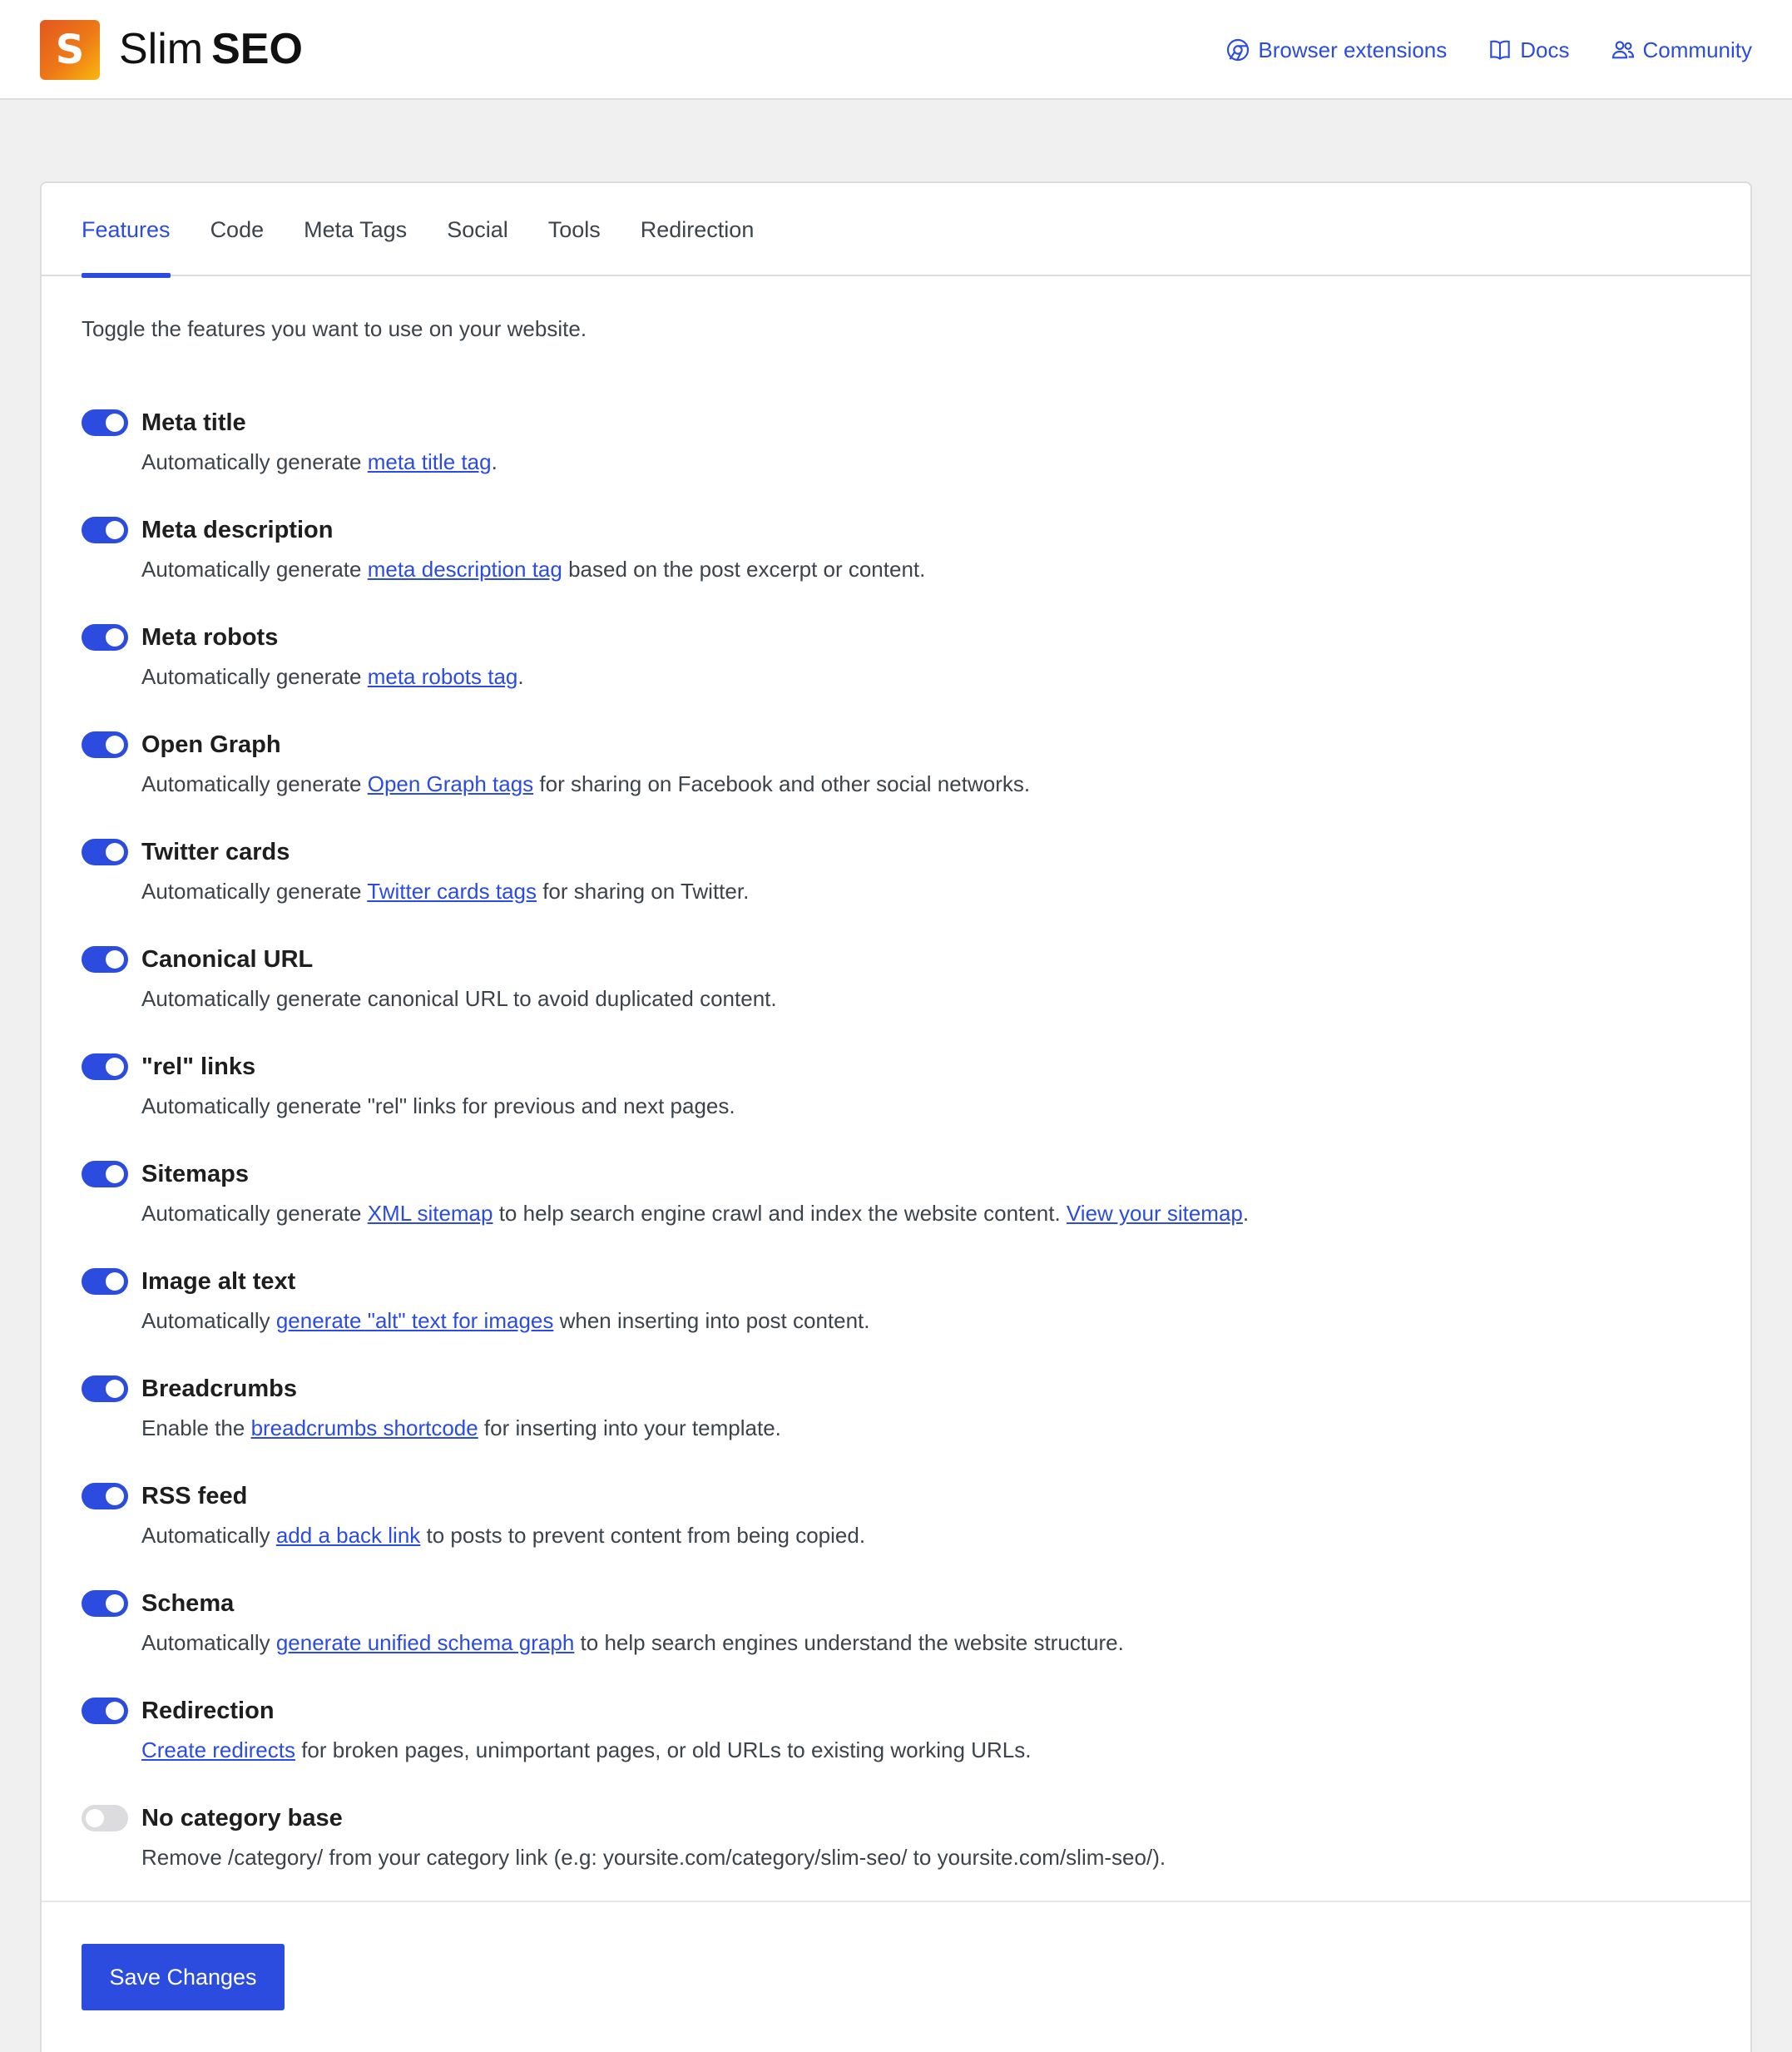 Image resolution: width=1792 pixels, height=2052 pixels. What do you see at coordinates (415, 1320) in the screenshot?
I see `feature-doc-link: generate "alt" text for images` at bounding box center [415, 1320].